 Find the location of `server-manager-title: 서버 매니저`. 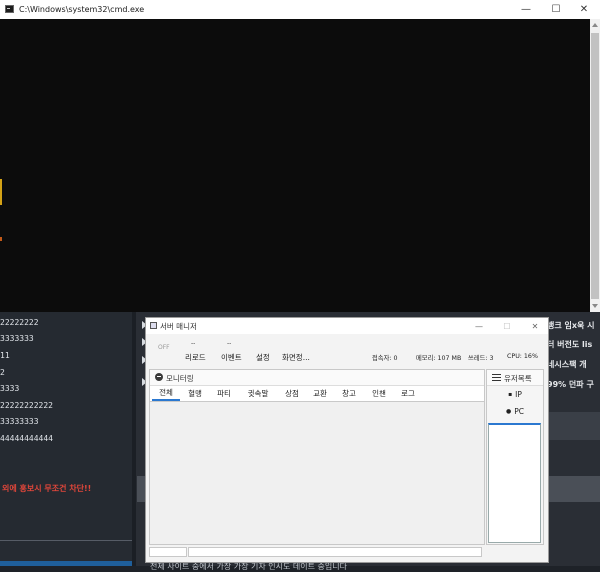

server-manager-title: 서버 매니저 is located at coordinates (178, 326).